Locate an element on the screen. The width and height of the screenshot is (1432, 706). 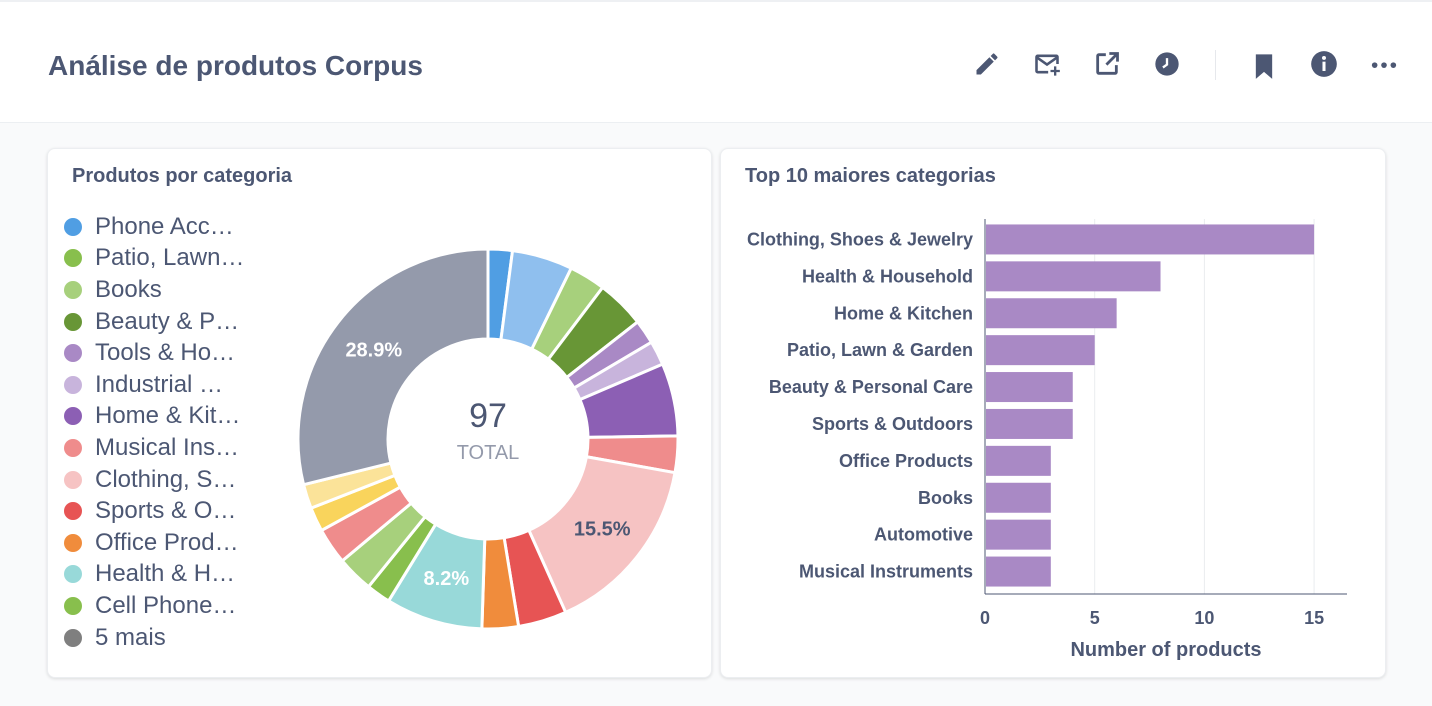
legend-label: Books is located at coordinates (128, 289).